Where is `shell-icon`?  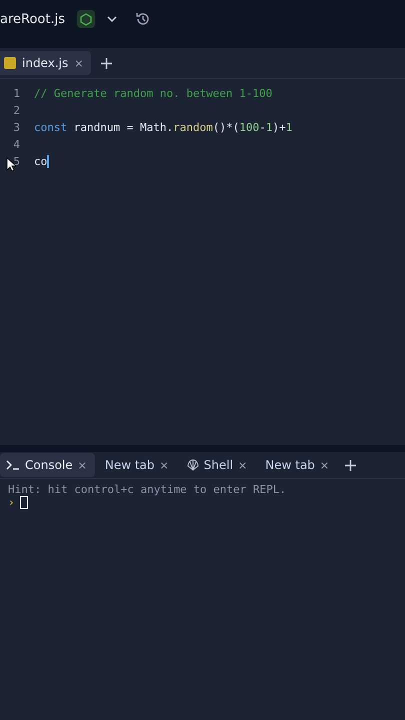
shell-icon is located at coordinates (192, 465).